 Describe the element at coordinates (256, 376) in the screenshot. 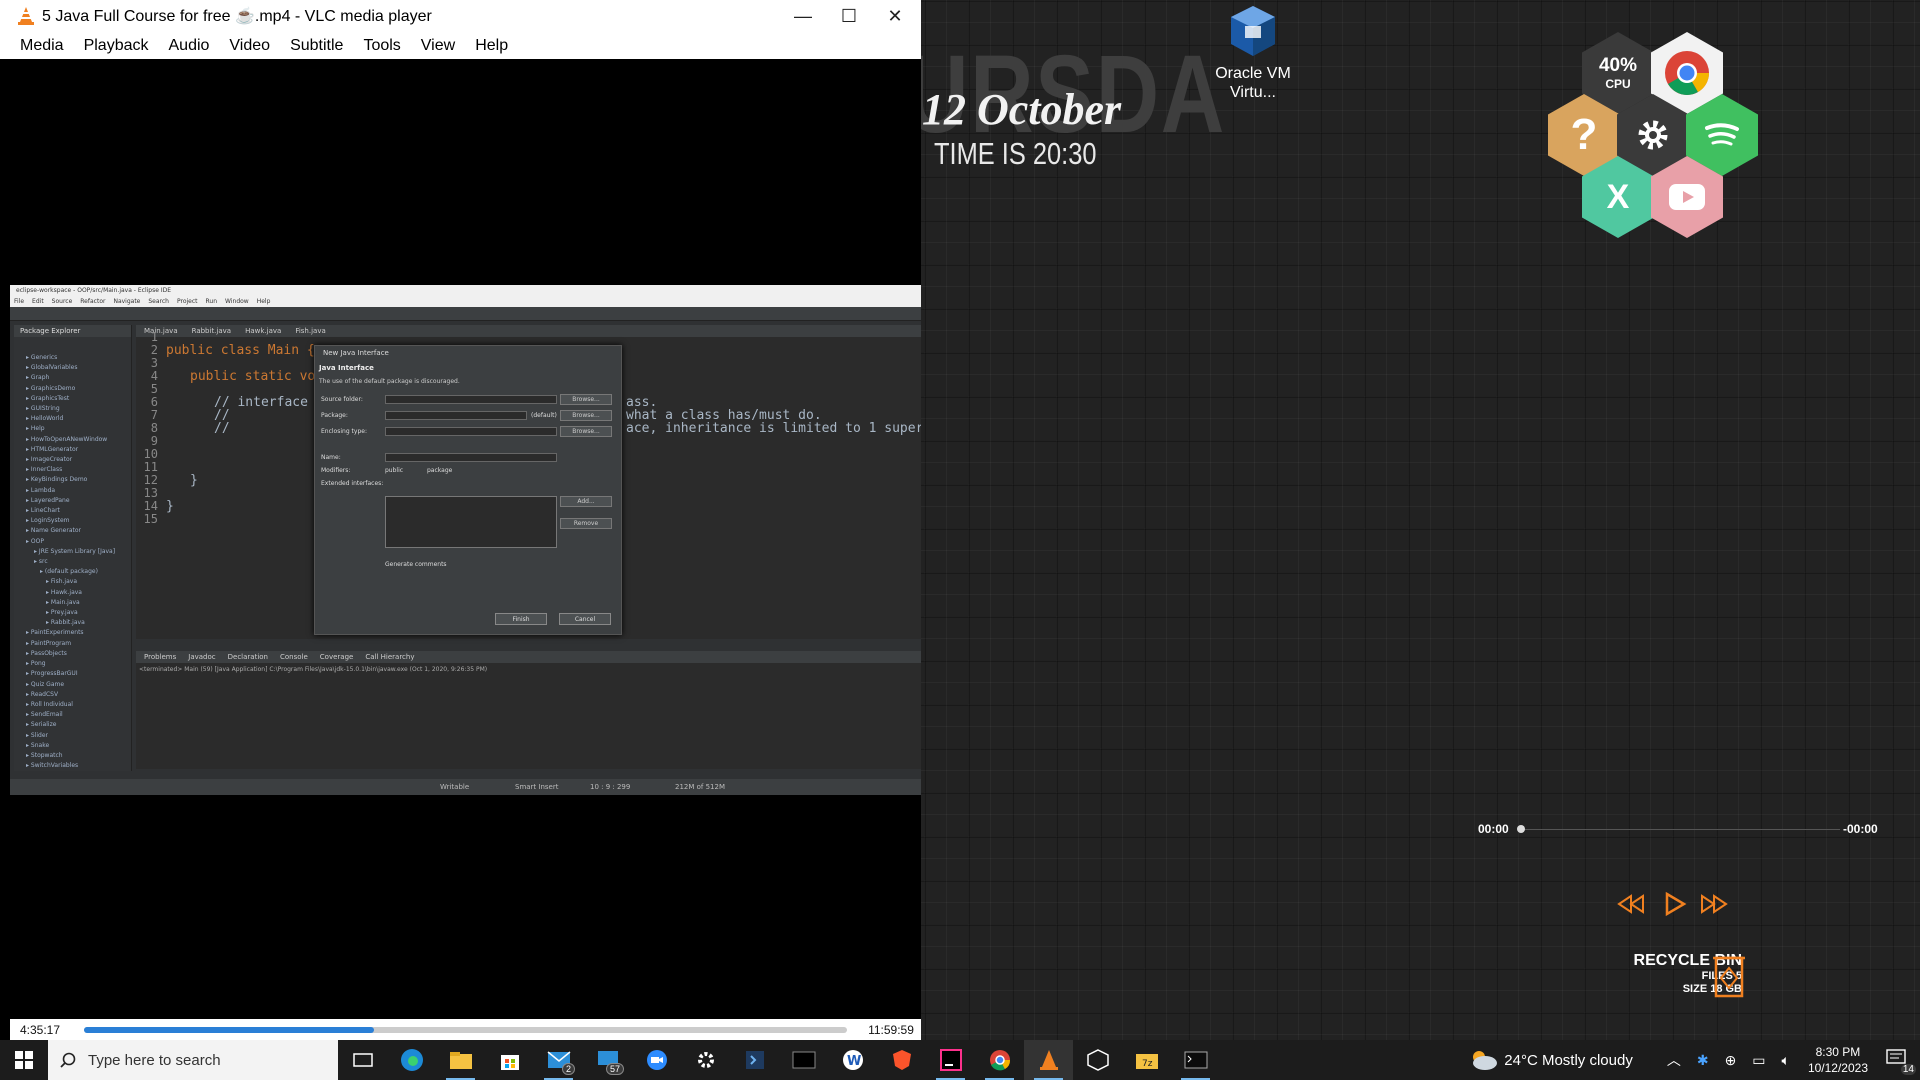

I see `code-line-4: public static voi` at that location.